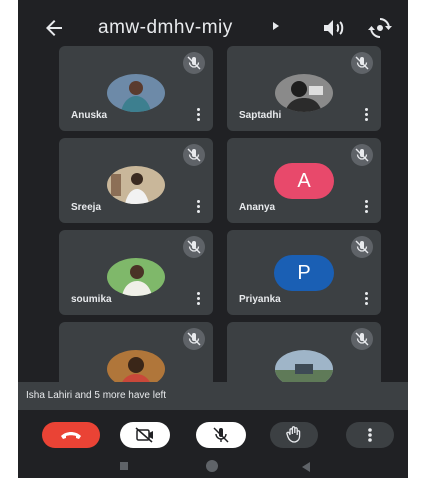 This screenshot has width=423, height=478. What do you see at coordinates (213, 396) in the screenshot?
I see `notification-toast: Isha Lahiri and 5 more have left` at bounding box center [213, 396].